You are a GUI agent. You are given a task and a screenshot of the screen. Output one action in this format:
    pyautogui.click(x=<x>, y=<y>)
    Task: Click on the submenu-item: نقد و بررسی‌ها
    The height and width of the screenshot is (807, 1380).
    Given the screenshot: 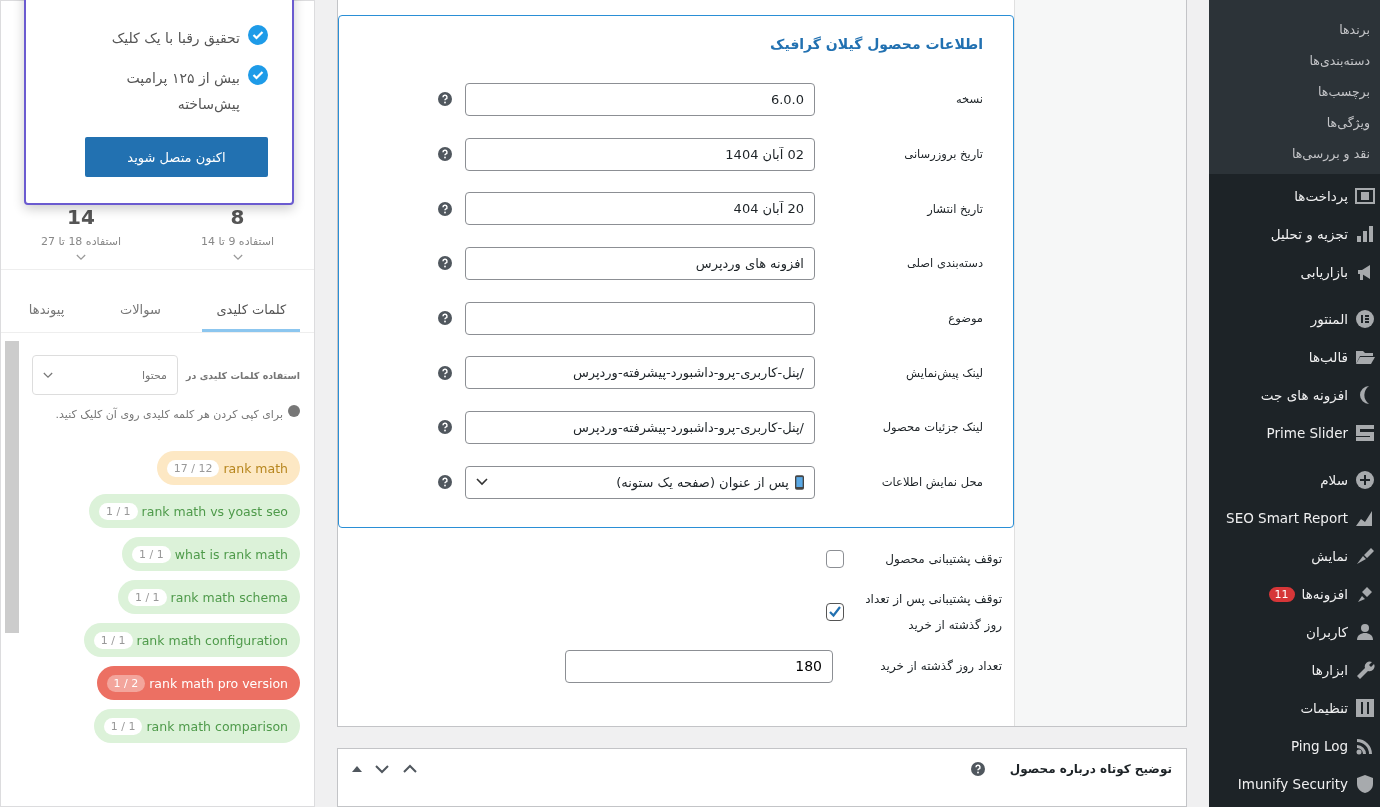 What is the action you would take?
    pyautogui.click(x=1294, y=153)
    